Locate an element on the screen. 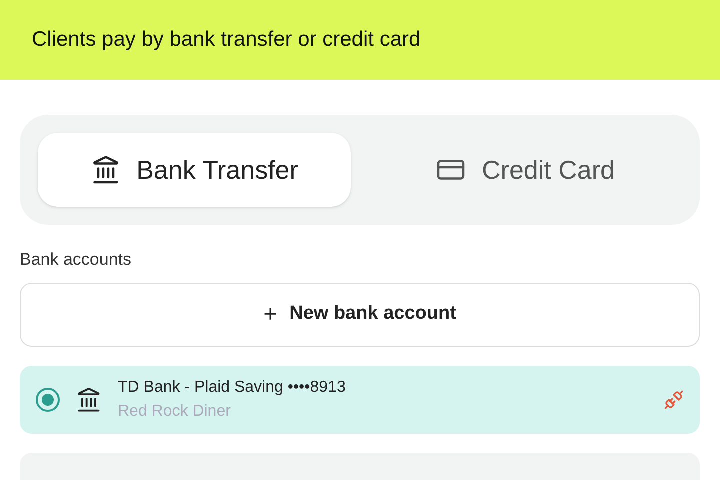  payment-tab: Credit Card is located at coordinates (525, 170).